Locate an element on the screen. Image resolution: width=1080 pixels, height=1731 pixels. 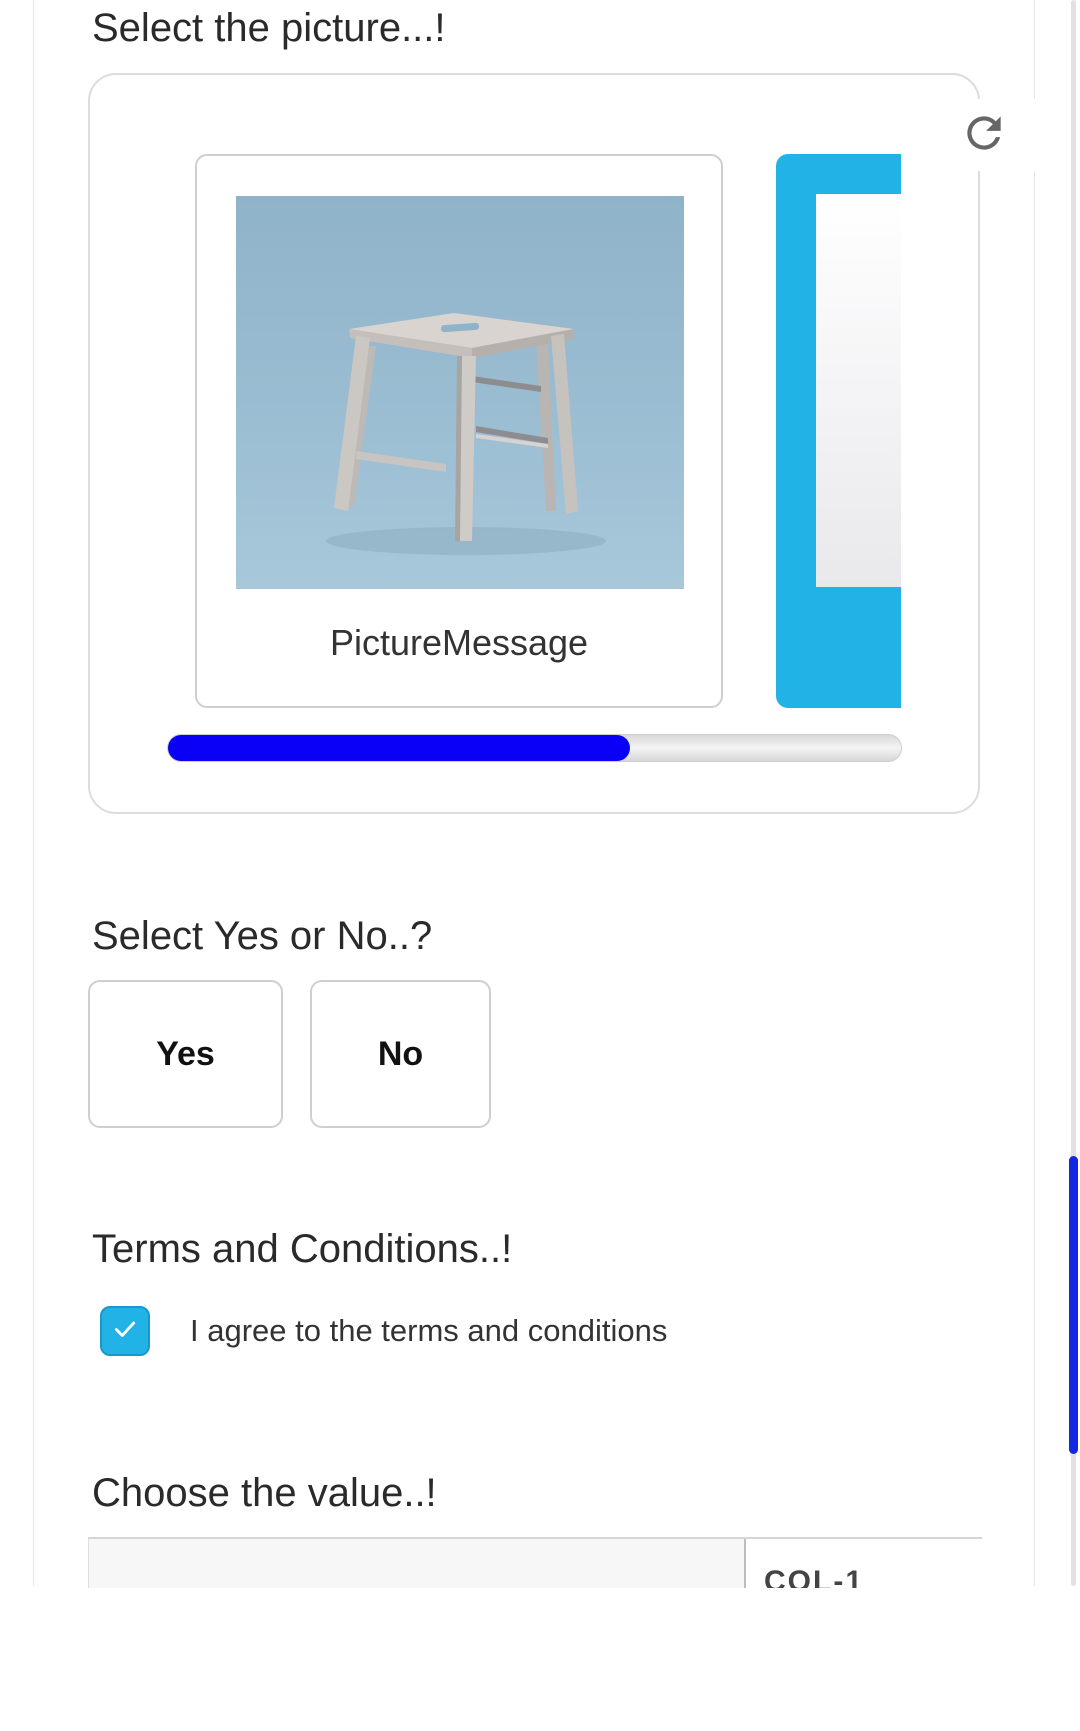
picture-question-title: Select the picture...! is located at coordinates (269, 28).